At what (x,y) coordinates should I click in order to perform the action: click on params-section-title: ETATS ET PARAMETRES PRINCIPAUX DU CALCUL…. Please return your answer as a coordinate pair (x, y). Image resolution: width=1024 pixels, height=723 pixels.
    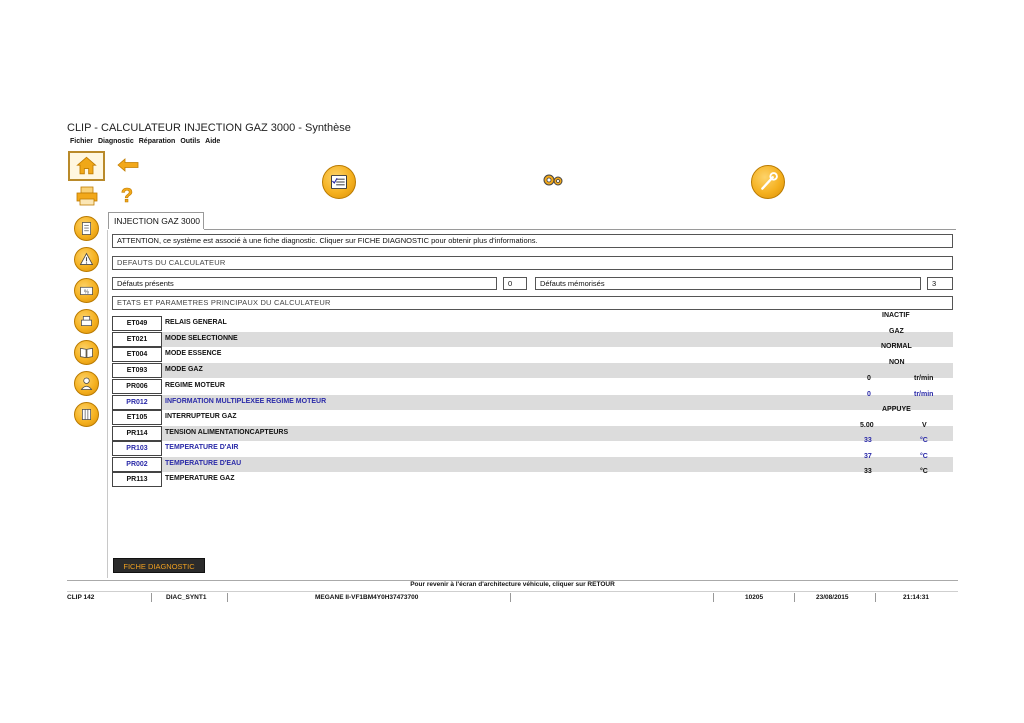
    Looking at the image, I should click on (532, 303).